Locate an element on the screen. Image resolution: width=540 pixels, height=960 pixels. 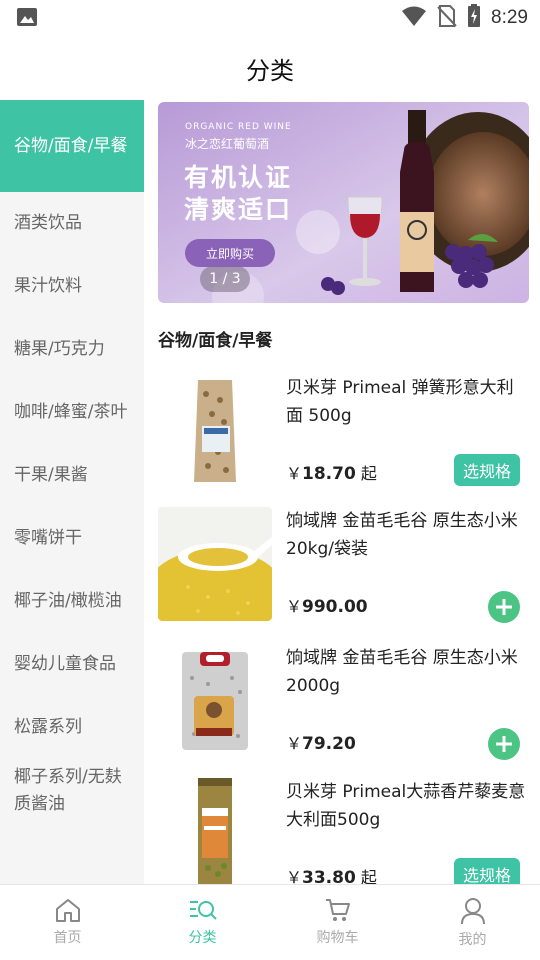
sidebar-item-label: 干果/果酱 is located at coordinates (51, 475).